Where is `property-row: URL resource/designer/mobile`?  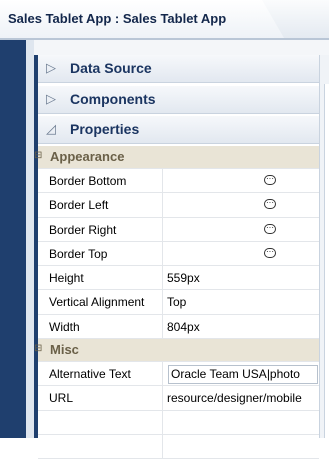
property-row: URL resource/designer/mobile is located at coordinates (178, 398).